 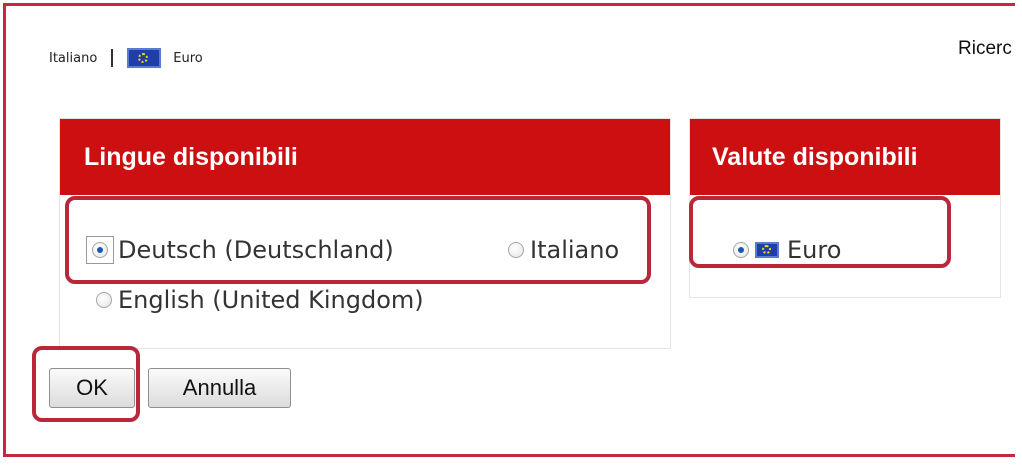 I want to click on current-language-link: Italiano, so click(x=73, y=58).